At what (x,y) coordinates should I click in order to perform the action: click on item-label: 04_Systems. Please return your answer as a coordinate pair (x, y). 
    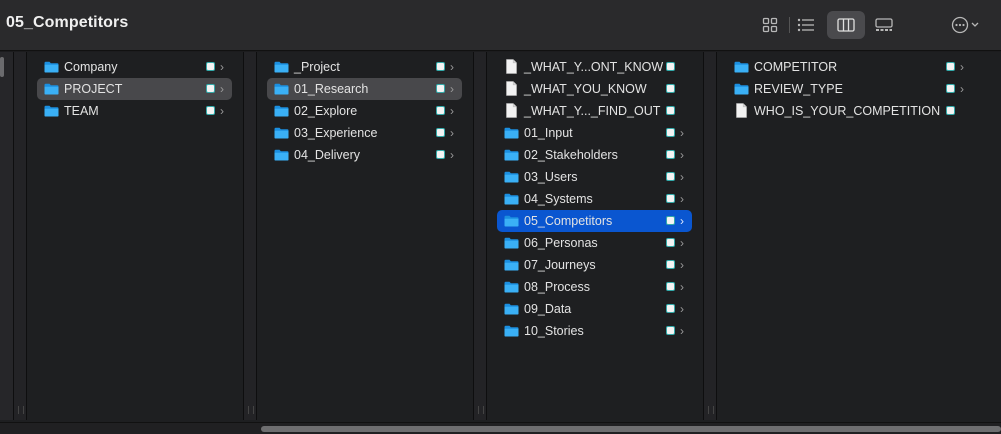
    Looking at the image, I should click on (558, 199).